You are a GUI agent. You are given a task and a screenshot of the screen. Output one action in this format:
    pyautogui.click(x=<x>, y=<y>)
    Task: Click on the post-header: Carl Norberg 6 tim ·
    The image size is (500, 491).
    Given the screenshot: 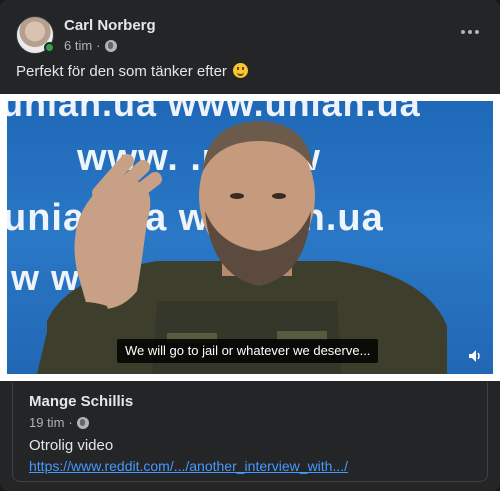 What is the action you would take?
    pyautogui.click(x=86, y=35)
    